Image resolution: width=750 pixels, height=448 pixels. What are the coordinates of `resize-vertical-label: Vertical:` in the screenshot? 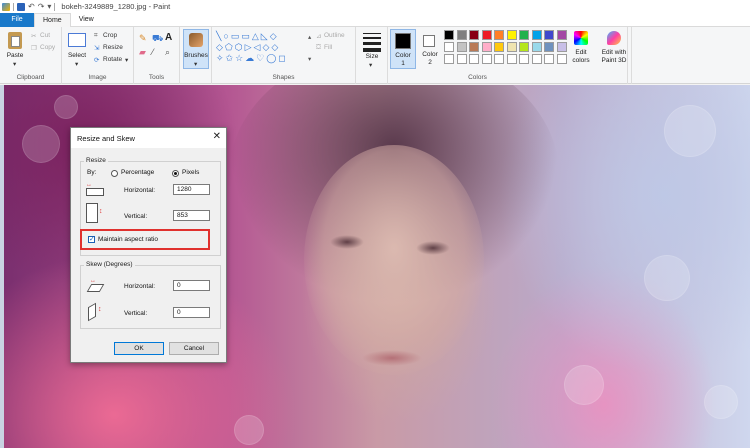 It's located at (136, 216).